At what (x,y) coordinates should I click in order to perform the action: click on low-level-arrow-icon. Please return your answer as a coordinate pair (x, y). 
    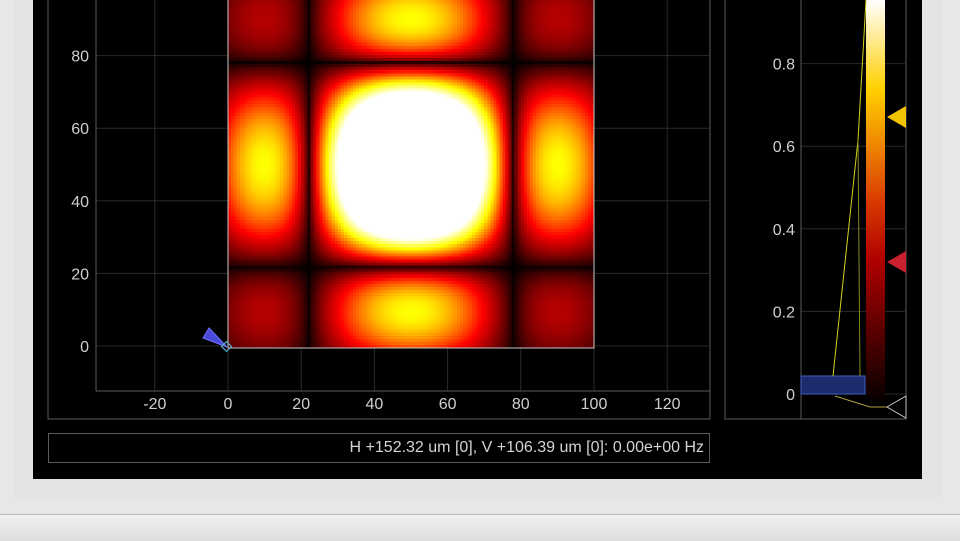
    Looking at the image, I should click on (896, 262).